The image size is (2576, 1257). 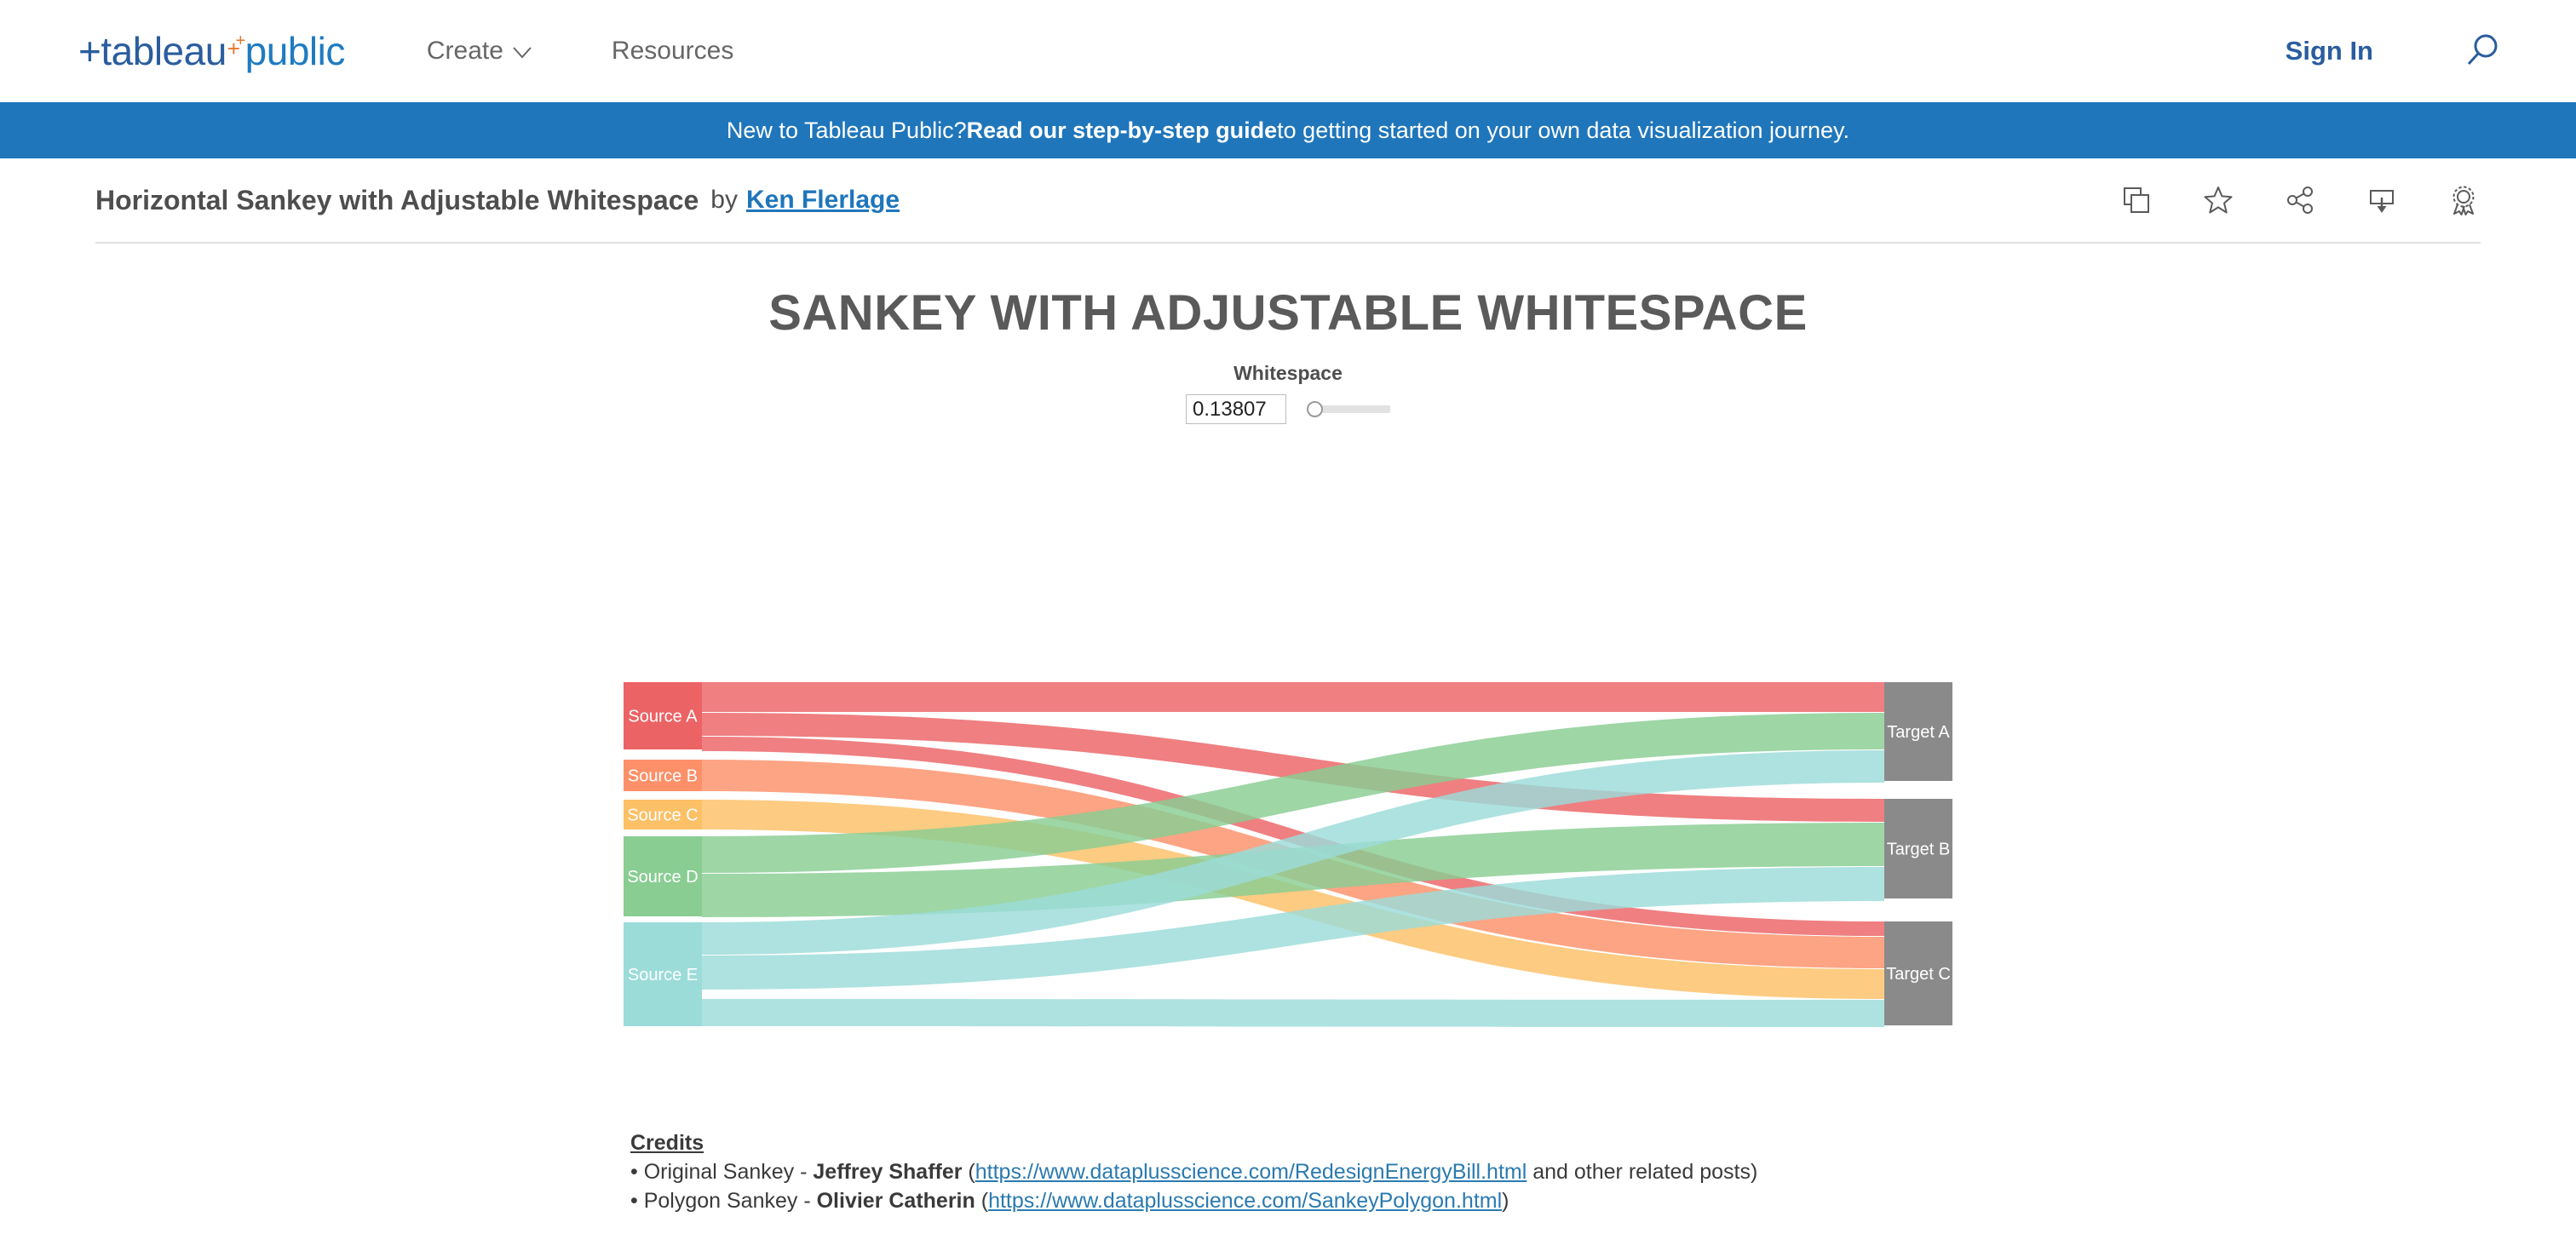 I want to click on banner-prefix-text: New to Tableau Public?, so click(x=846, y=130).